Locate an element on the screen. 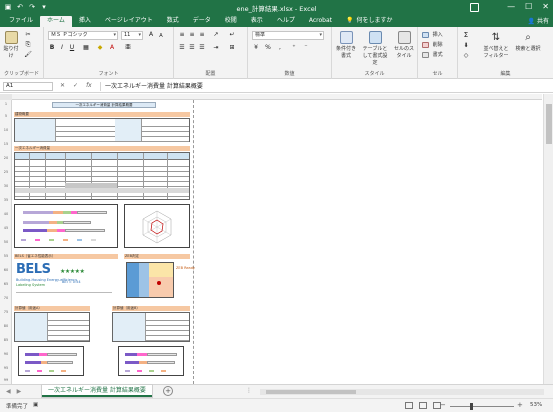 The width and height of the screenshot is (553, 412). format-painter-icon: 🖌 is located at coordinates (28, 55).